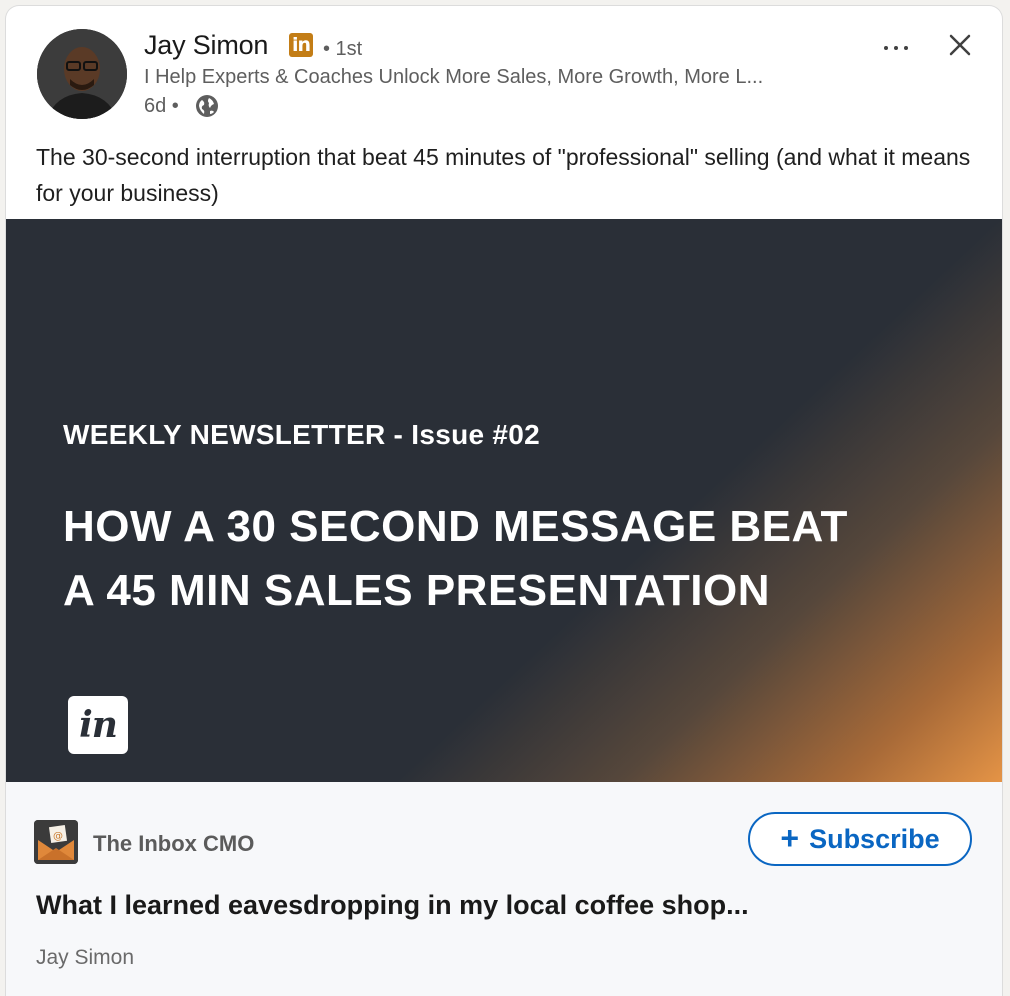 This screenshot has height=996, width=1010. I want to click on envelope-icon: @, so click(56, 842).